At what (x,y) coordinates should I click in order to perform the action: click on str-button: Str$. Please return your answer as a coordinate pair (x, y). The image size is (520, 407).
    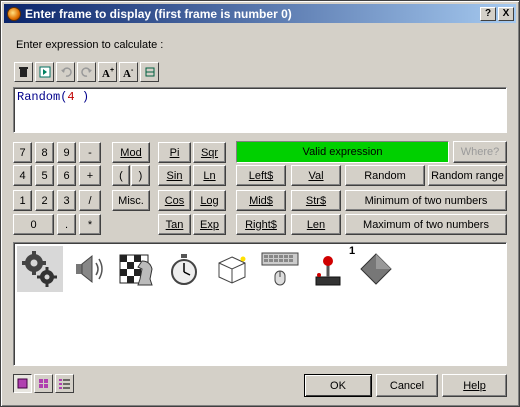
    Looking at the image, I should click on (316, 200).